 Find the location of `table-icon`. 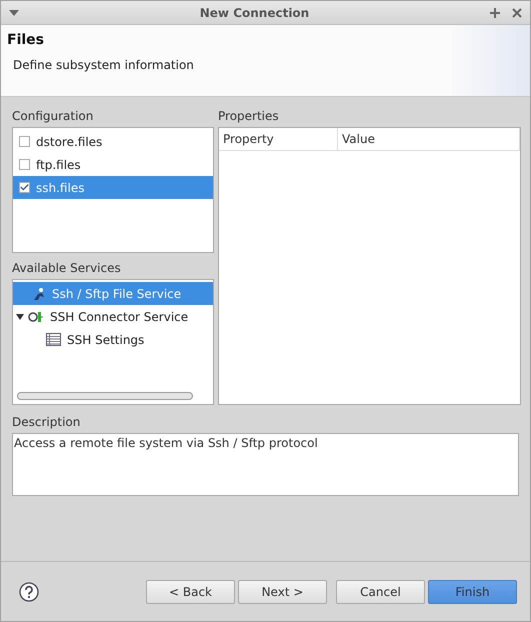

table-icon is located at coordinates (53, 339).